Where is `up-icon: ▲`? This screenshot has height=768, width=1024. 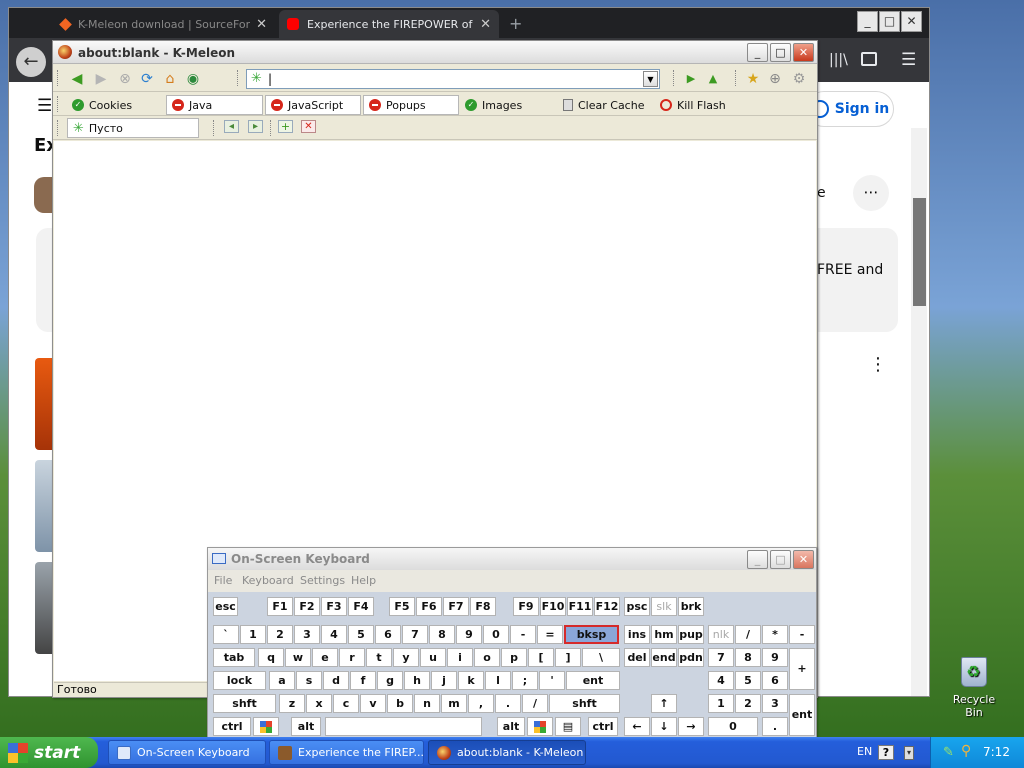 up-icon: ▲ is located at coordinates (713, 79).